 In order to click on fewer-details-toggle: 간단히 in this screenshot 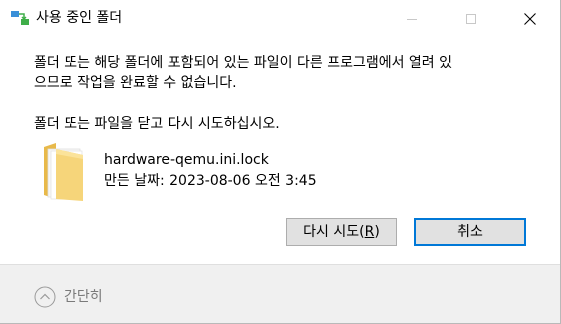, I will do `click(68, 297)`.